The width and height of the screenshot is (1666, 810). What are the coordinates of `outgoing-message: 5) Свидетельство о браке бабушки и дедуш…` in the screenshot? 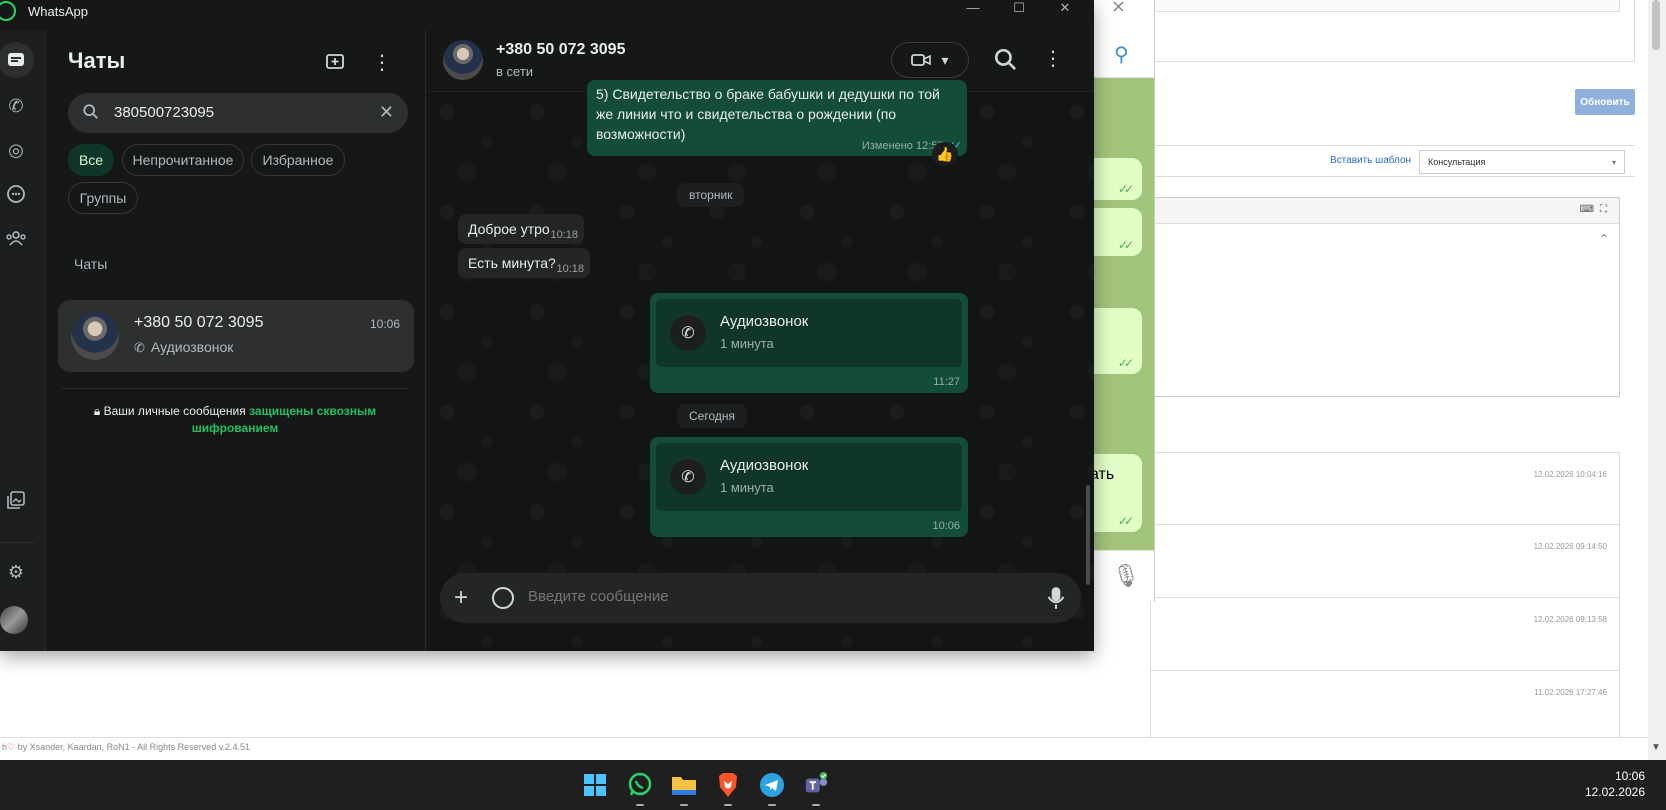 It's located at (777, 118).